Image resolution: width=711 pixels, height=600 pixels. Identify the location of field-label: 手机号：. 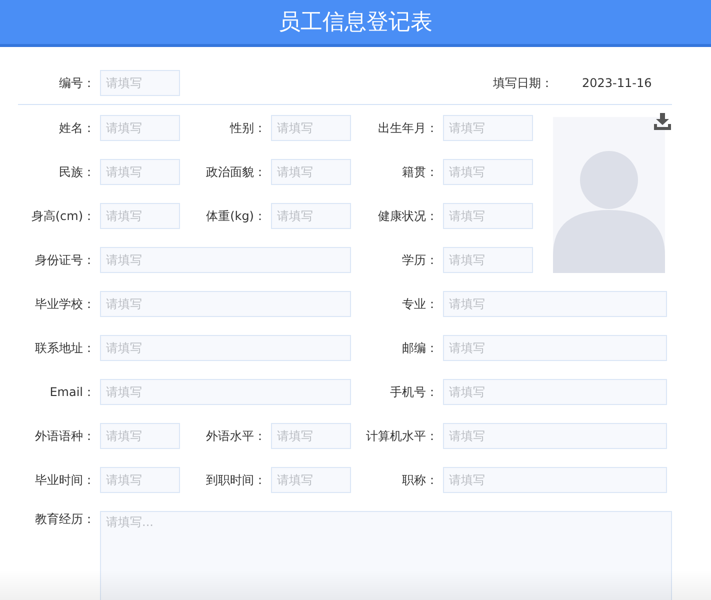
(414, 392).